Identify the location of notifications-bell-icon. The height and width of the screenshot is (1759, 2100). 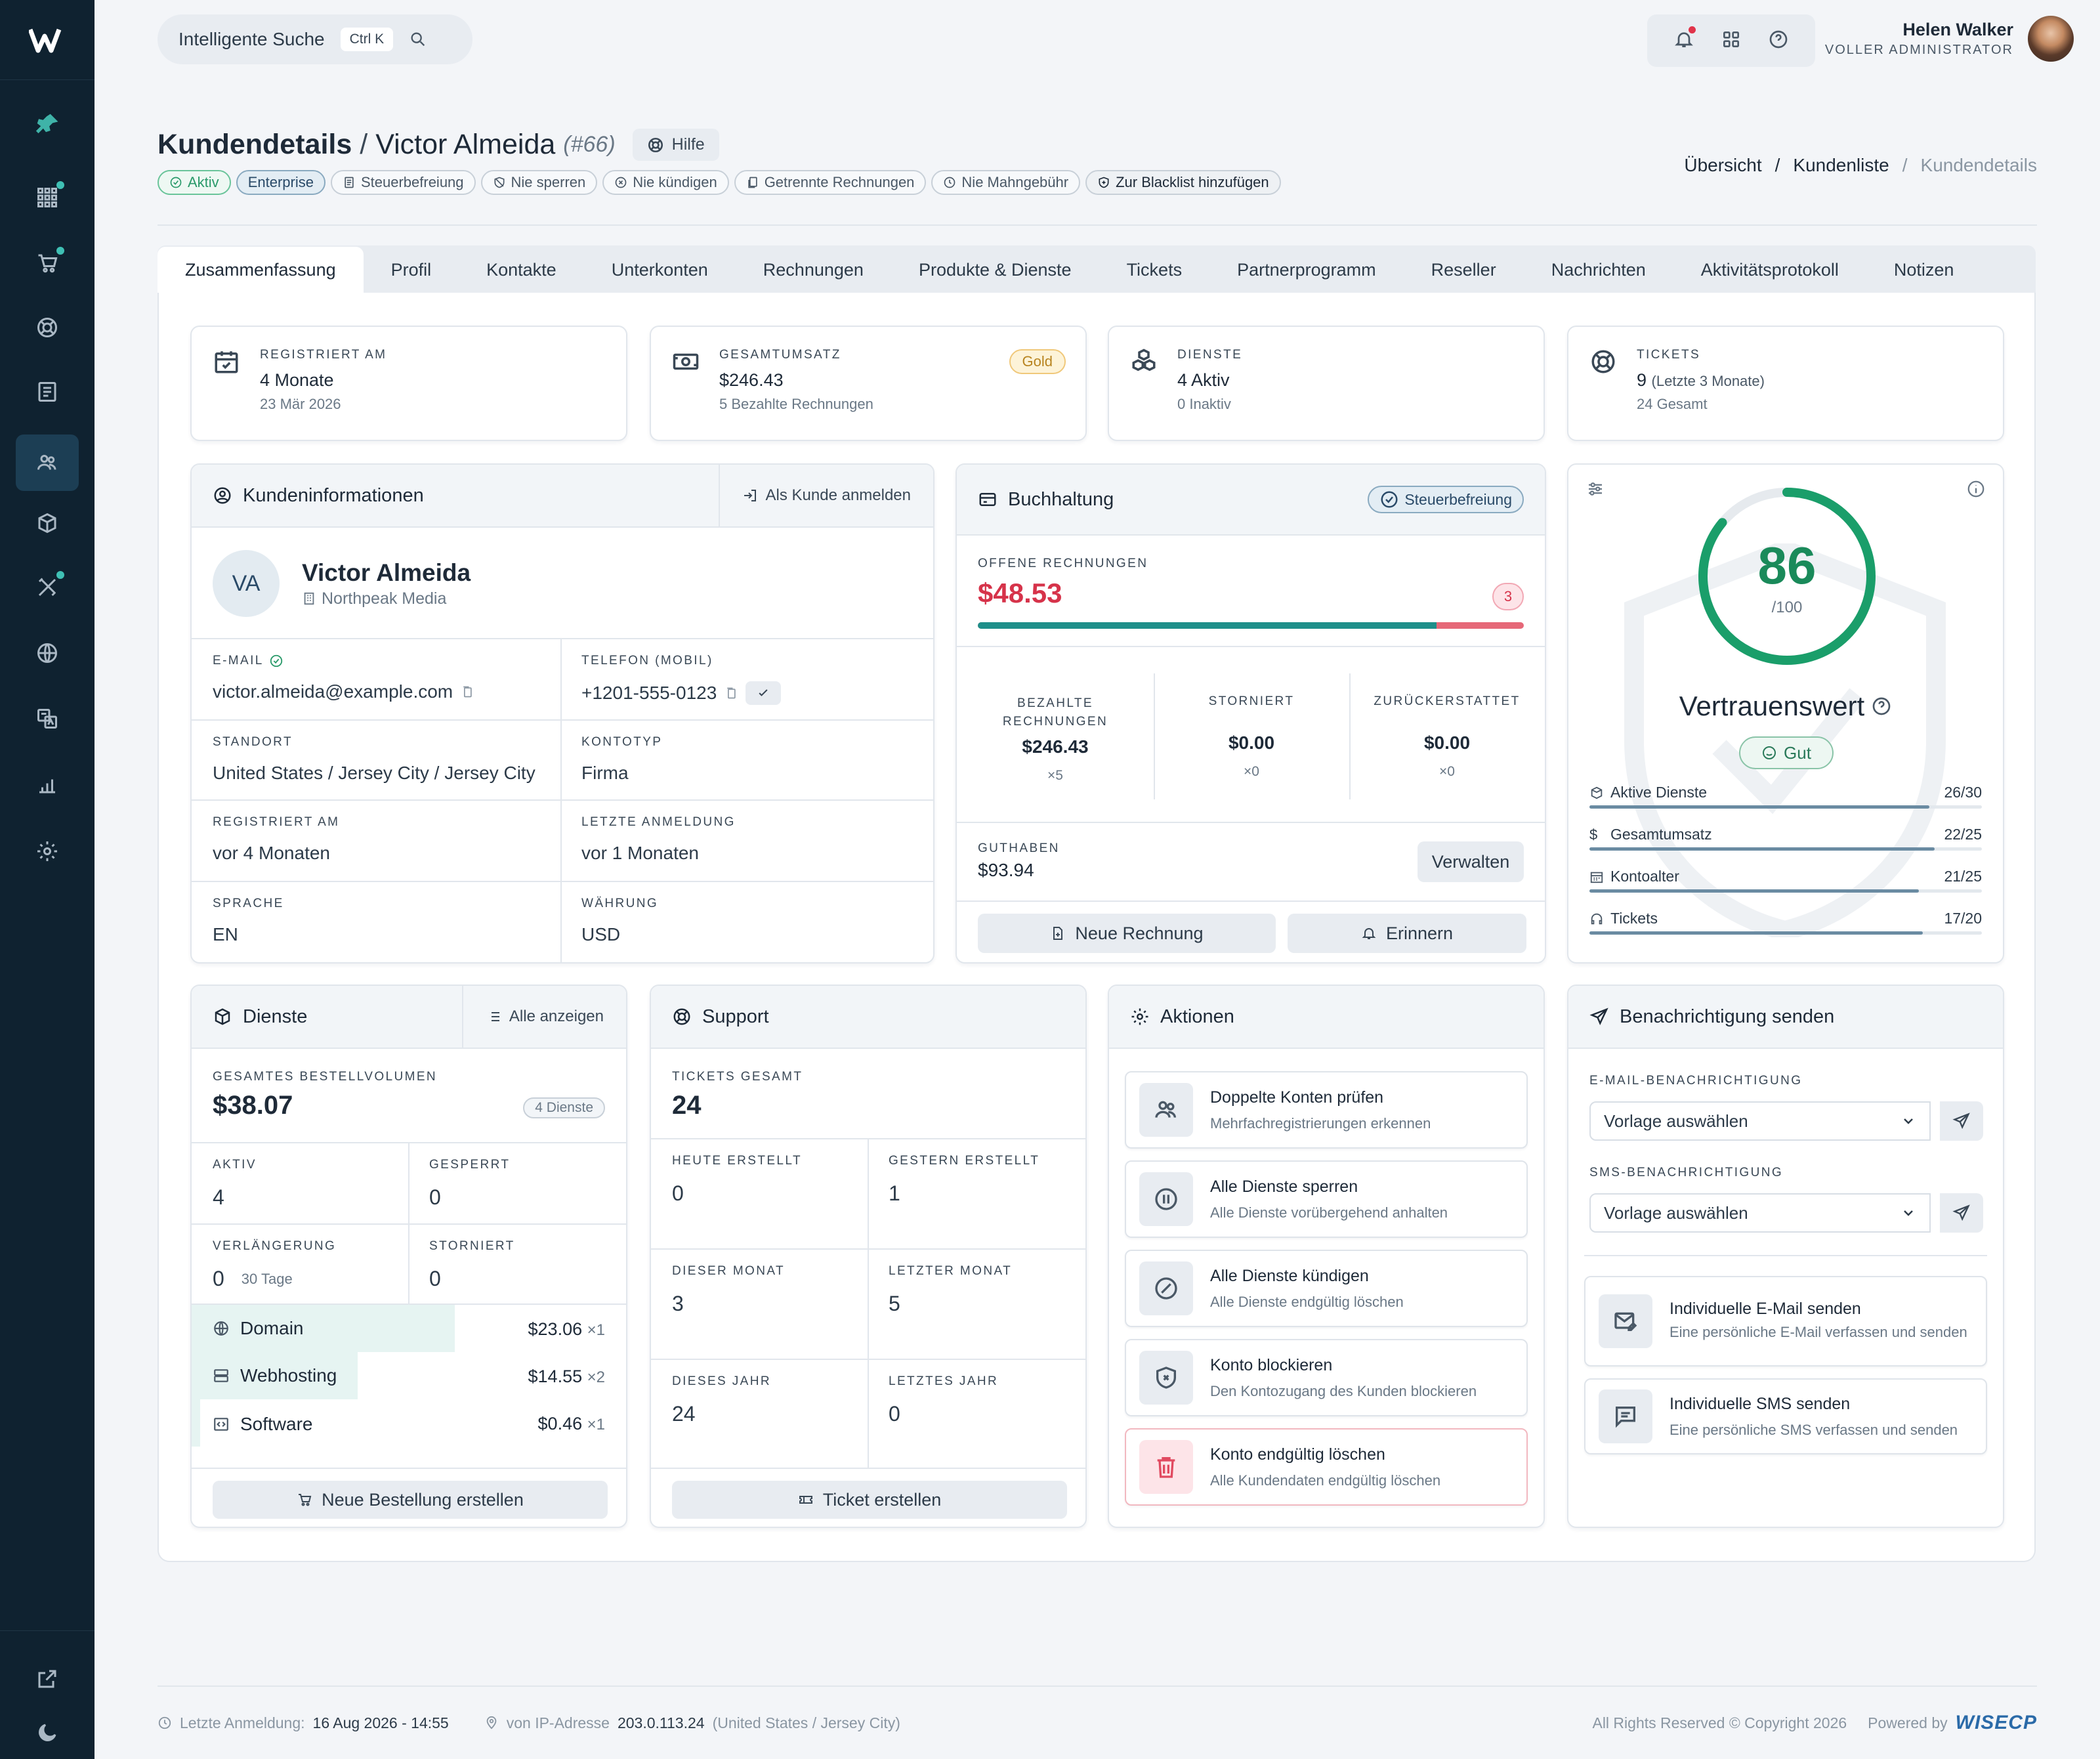
(1684, 39).